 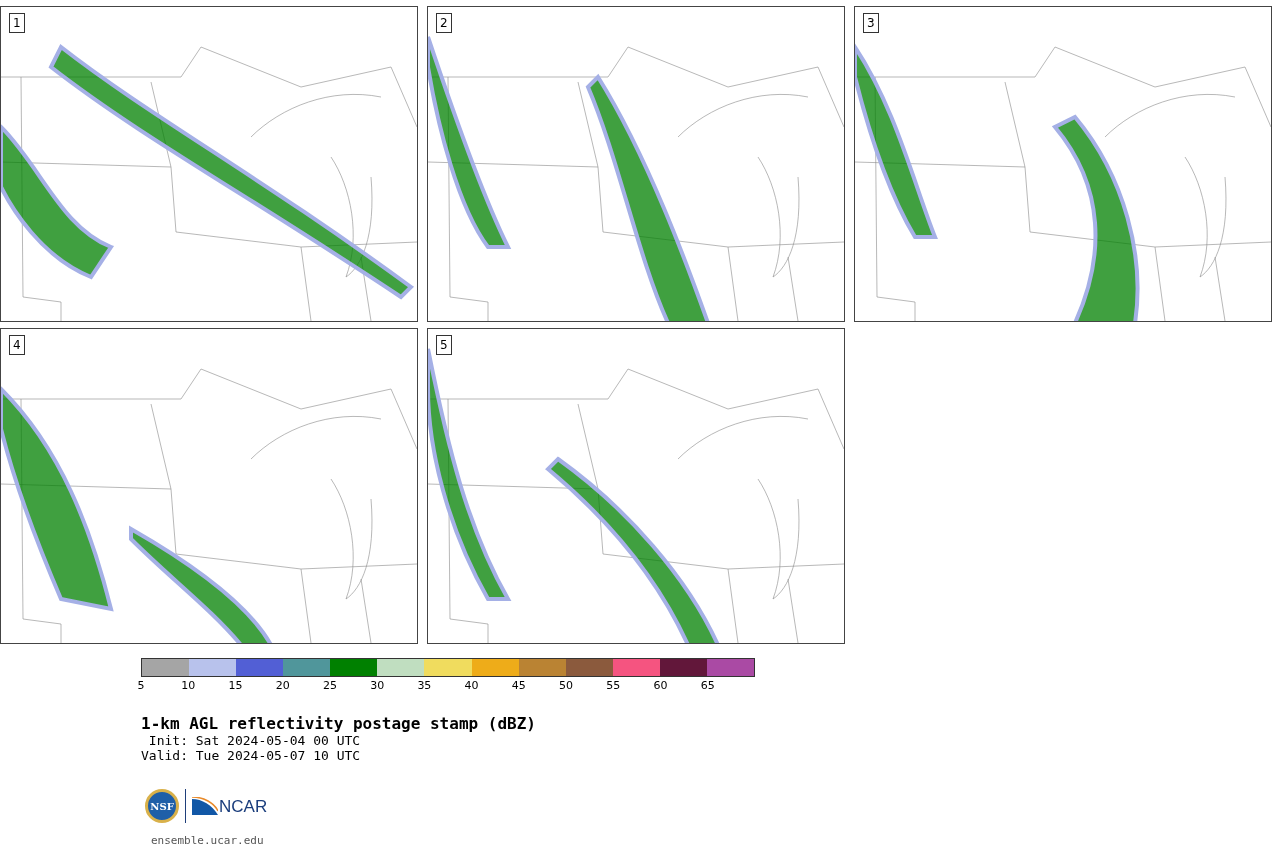 What do you see at coordinates (339, 724) in the screenshot?
I see `chart-title: 1-km AGL reflectivity postage stamp (dBZ)` at bounding box center [339, 724].